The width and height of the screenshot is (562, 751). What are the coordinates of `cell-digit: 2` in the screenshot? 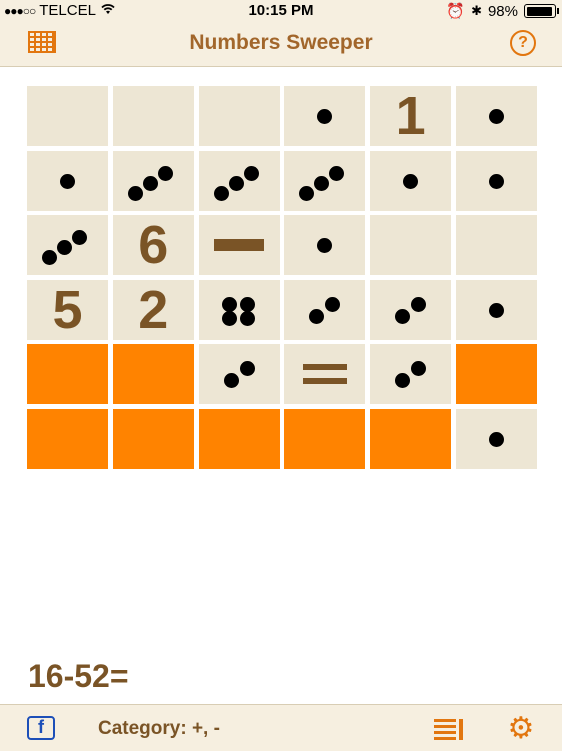 It's located at (153, 309).